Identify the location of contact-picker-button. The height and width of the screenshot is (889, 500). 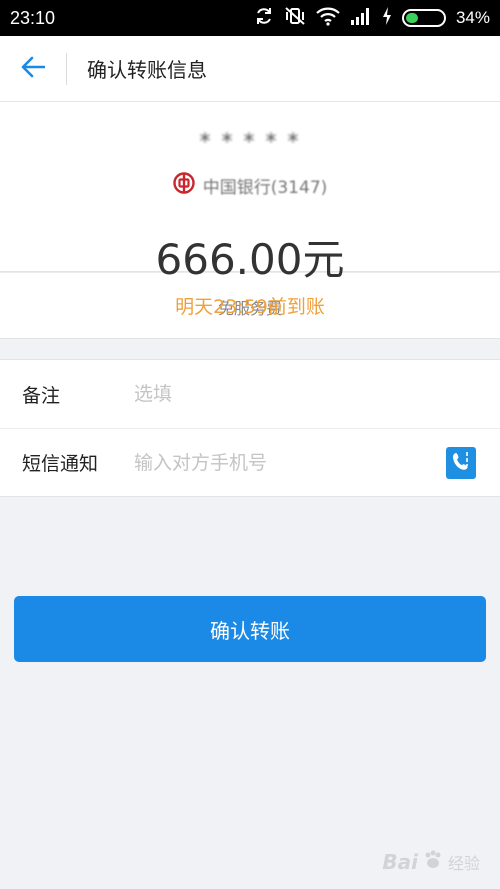
(461, 462).